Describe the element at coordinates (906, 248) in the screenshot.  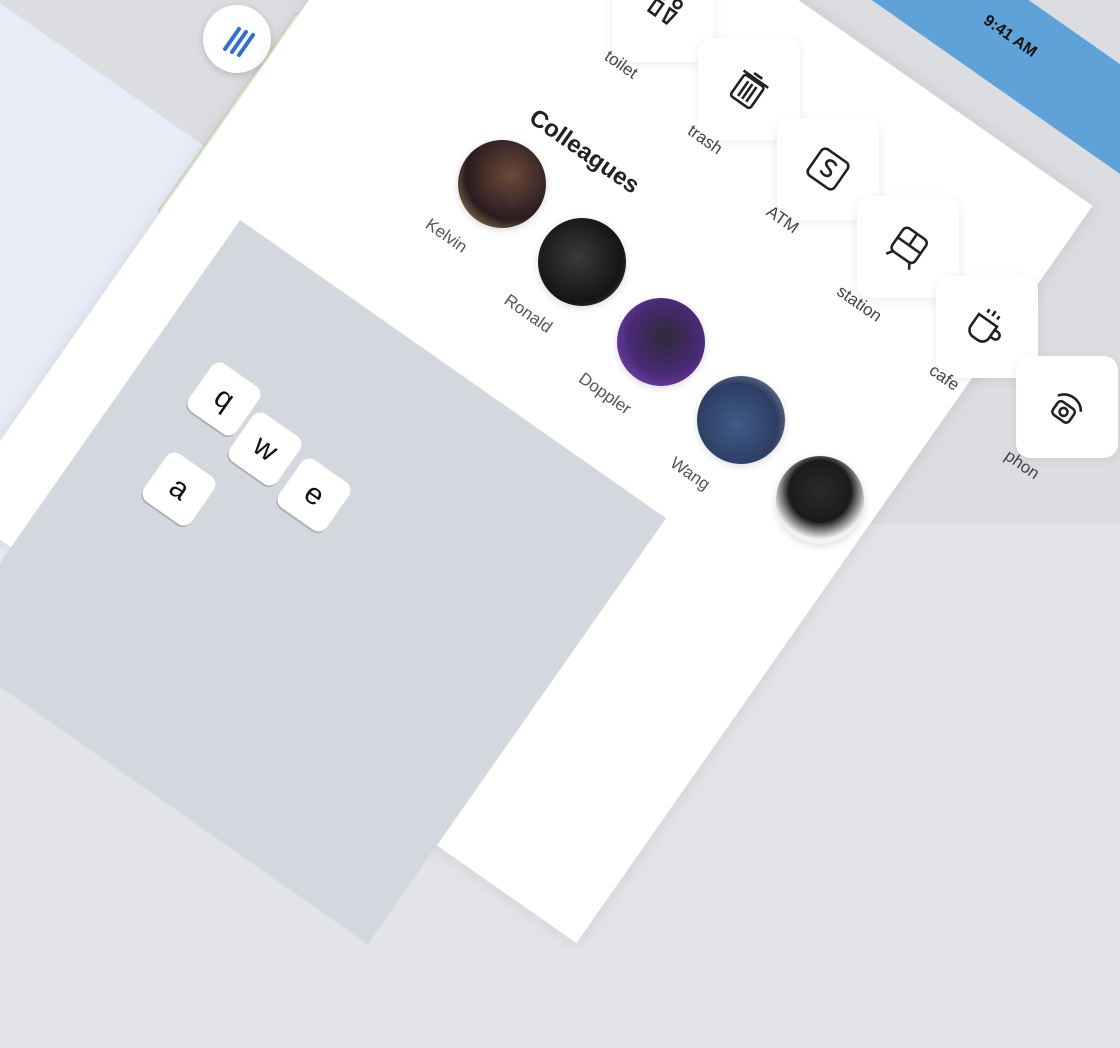
I see `station-icon` at that location.